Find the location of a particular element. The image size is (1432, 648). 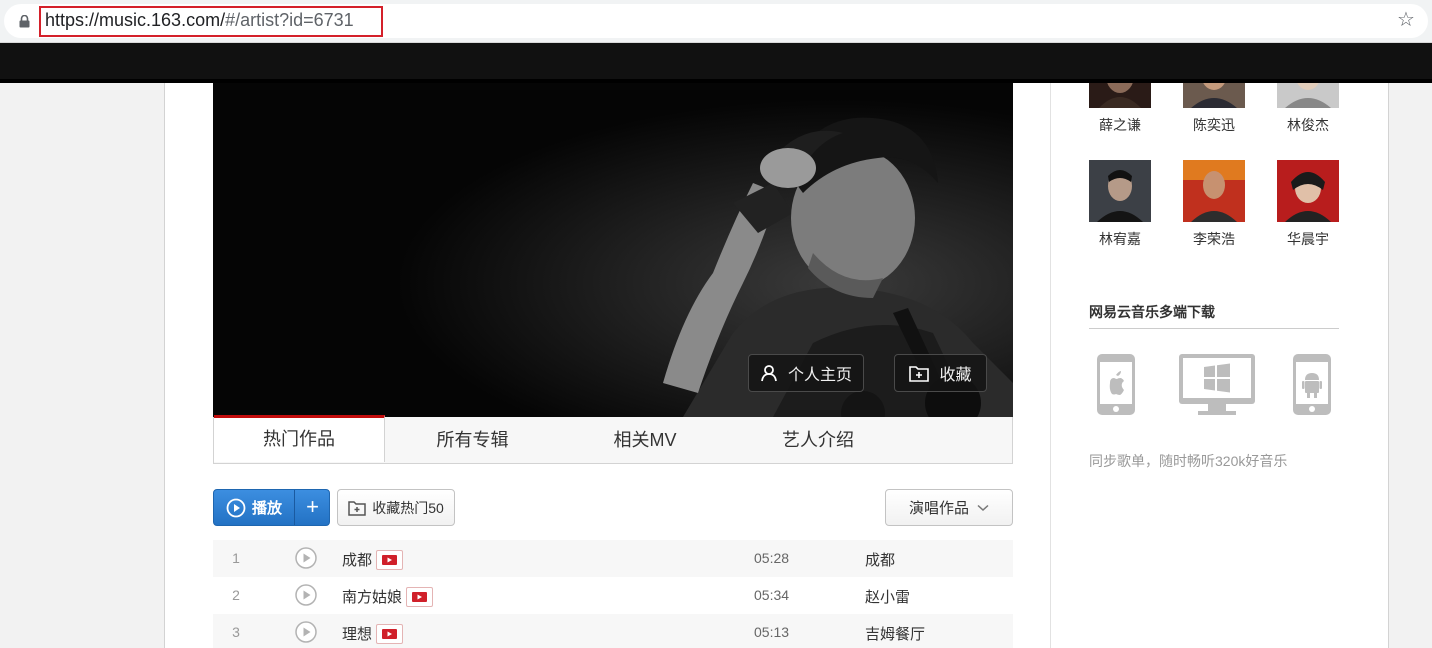

download-note: 同步歌单，随时畅听320k好音乐 is located at coordinates (1188, 461).